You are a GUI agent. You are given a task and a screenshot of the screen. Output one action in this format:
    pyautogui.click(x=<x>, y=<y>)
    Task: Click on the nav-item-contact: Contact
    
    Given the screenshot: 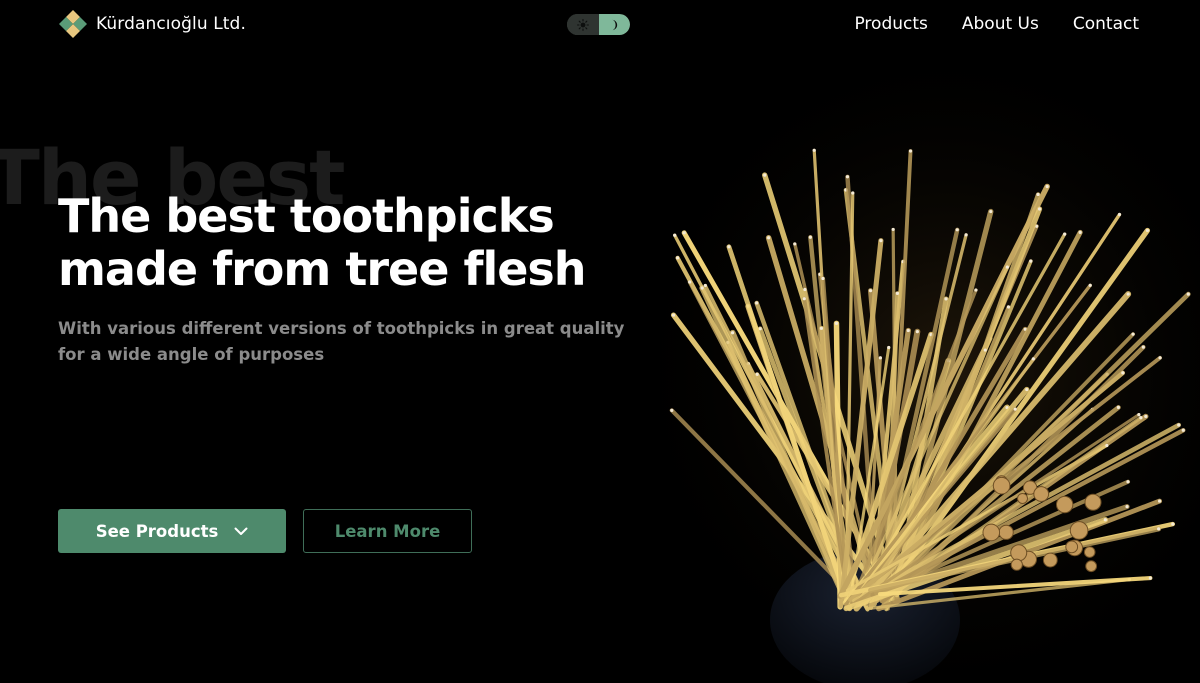 What is the action you would take?
    pyautogui.click(x=1106, y=24)
    